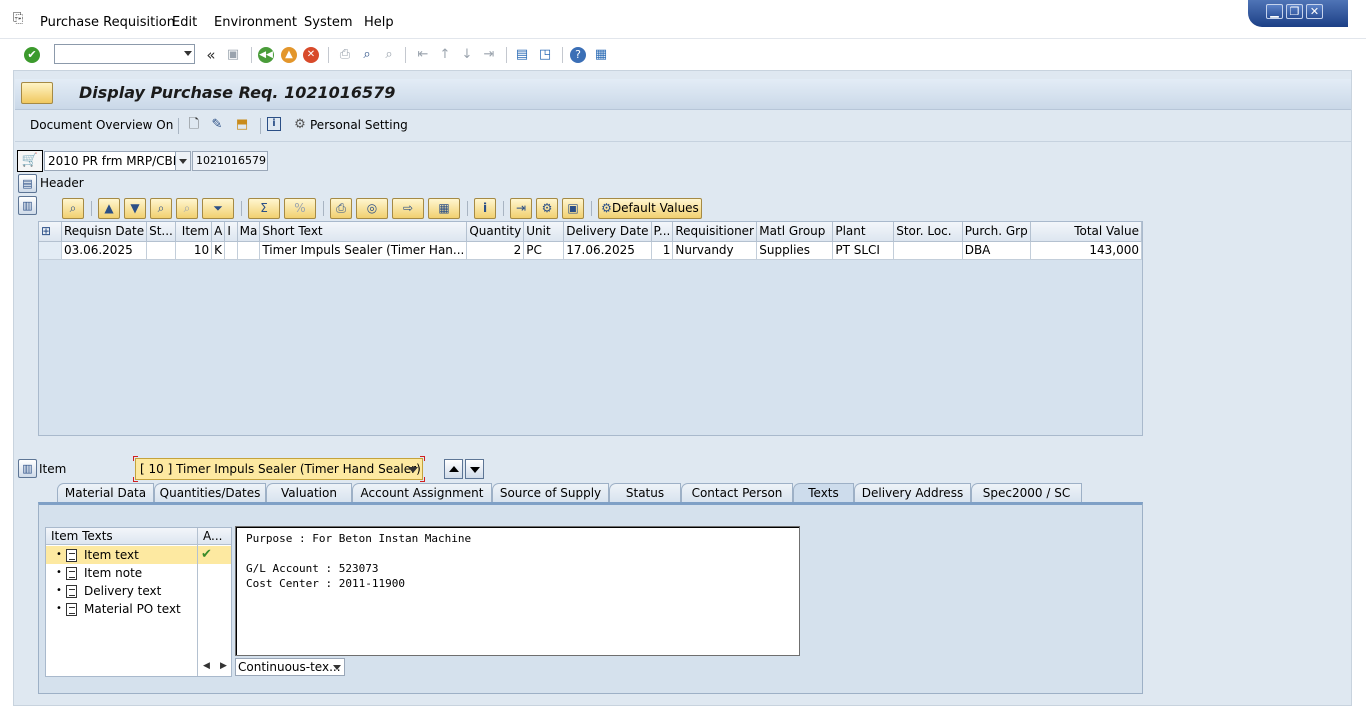 Image resolution: width=1366 pixels, height=713 pixels. Describe the element at coordinates (104, 250) in the screenshot. I see `cell-requisn-date: 03.06.2025` at that location.